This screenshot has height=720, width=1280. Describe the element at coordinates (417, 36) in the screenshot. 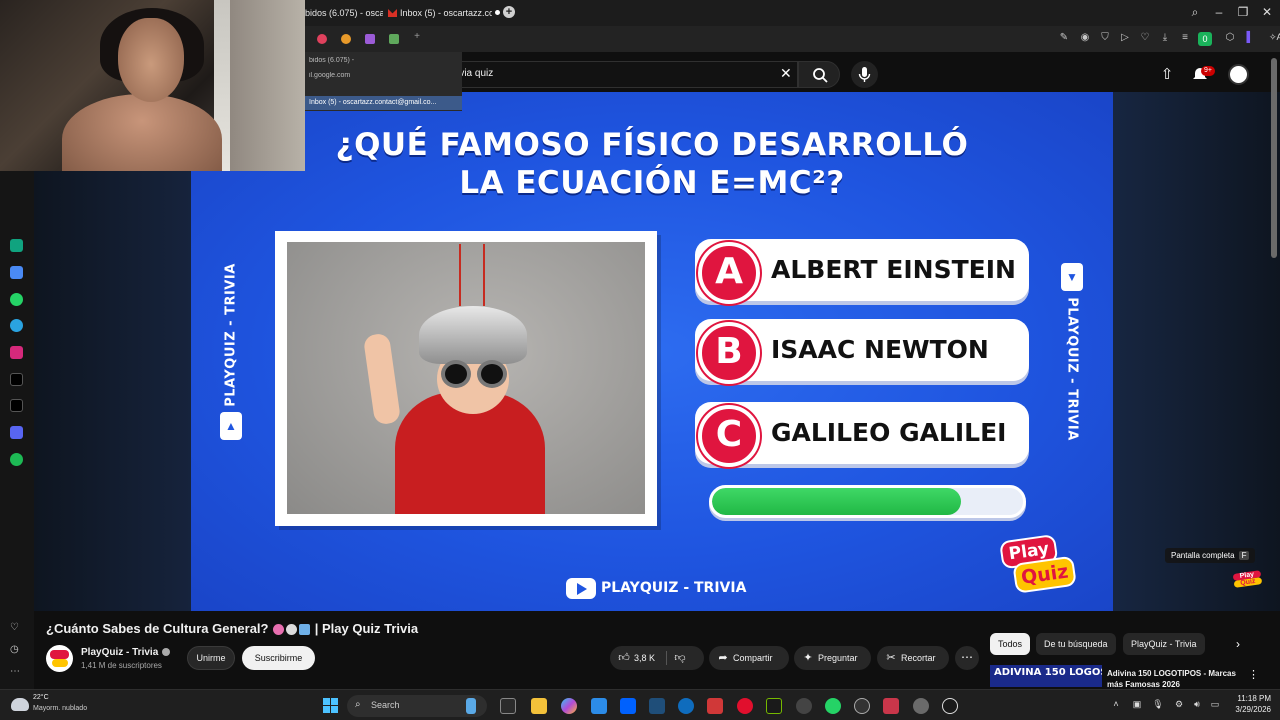

I see `add-icon: +` at that location.